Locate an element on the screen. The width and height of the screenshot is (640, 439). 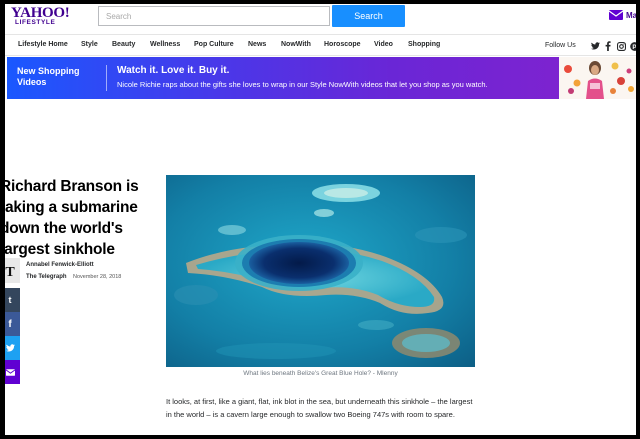
share-facebook-button: f is located at coordinates (12, 324).